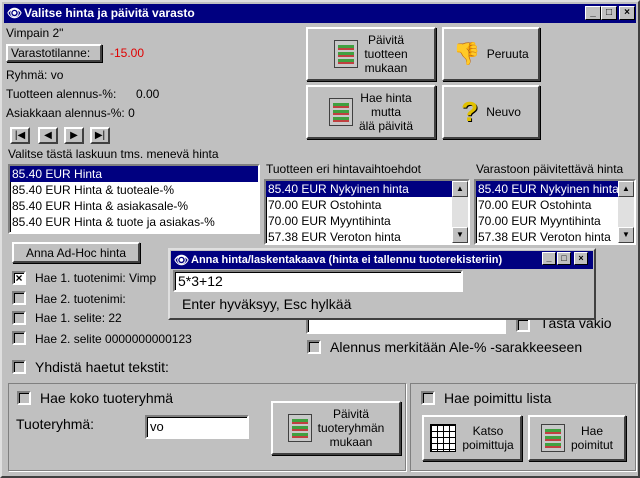 This screenshot has height=478, width=640. What do you see at coordinates (134, 174) in the screenshot?
I see `list-item: 85.40 EUR Hinta` at bounding box center [134, 174].